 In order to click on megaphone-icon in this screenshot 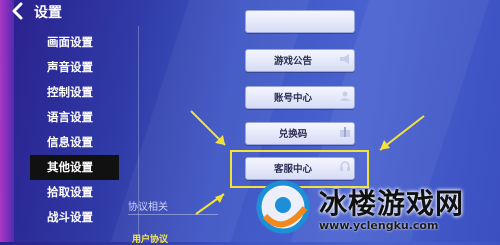, I will do `click(344, 59)`.